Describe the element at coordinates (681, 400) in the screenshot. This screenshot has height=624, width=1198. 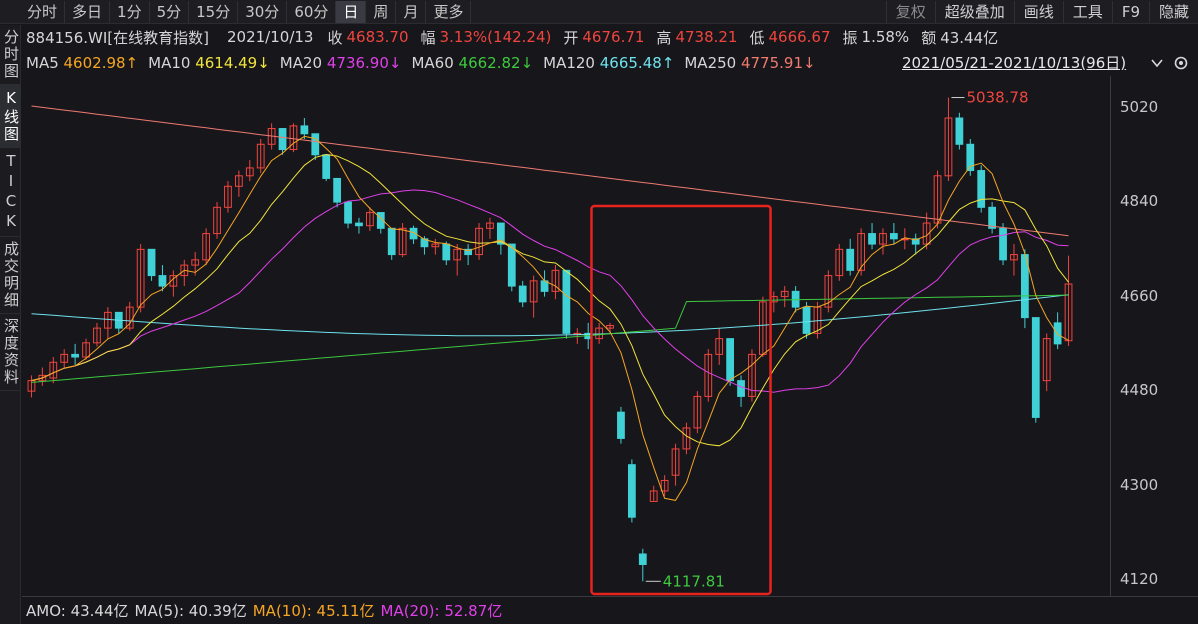
I see `highlight-box` at that location.